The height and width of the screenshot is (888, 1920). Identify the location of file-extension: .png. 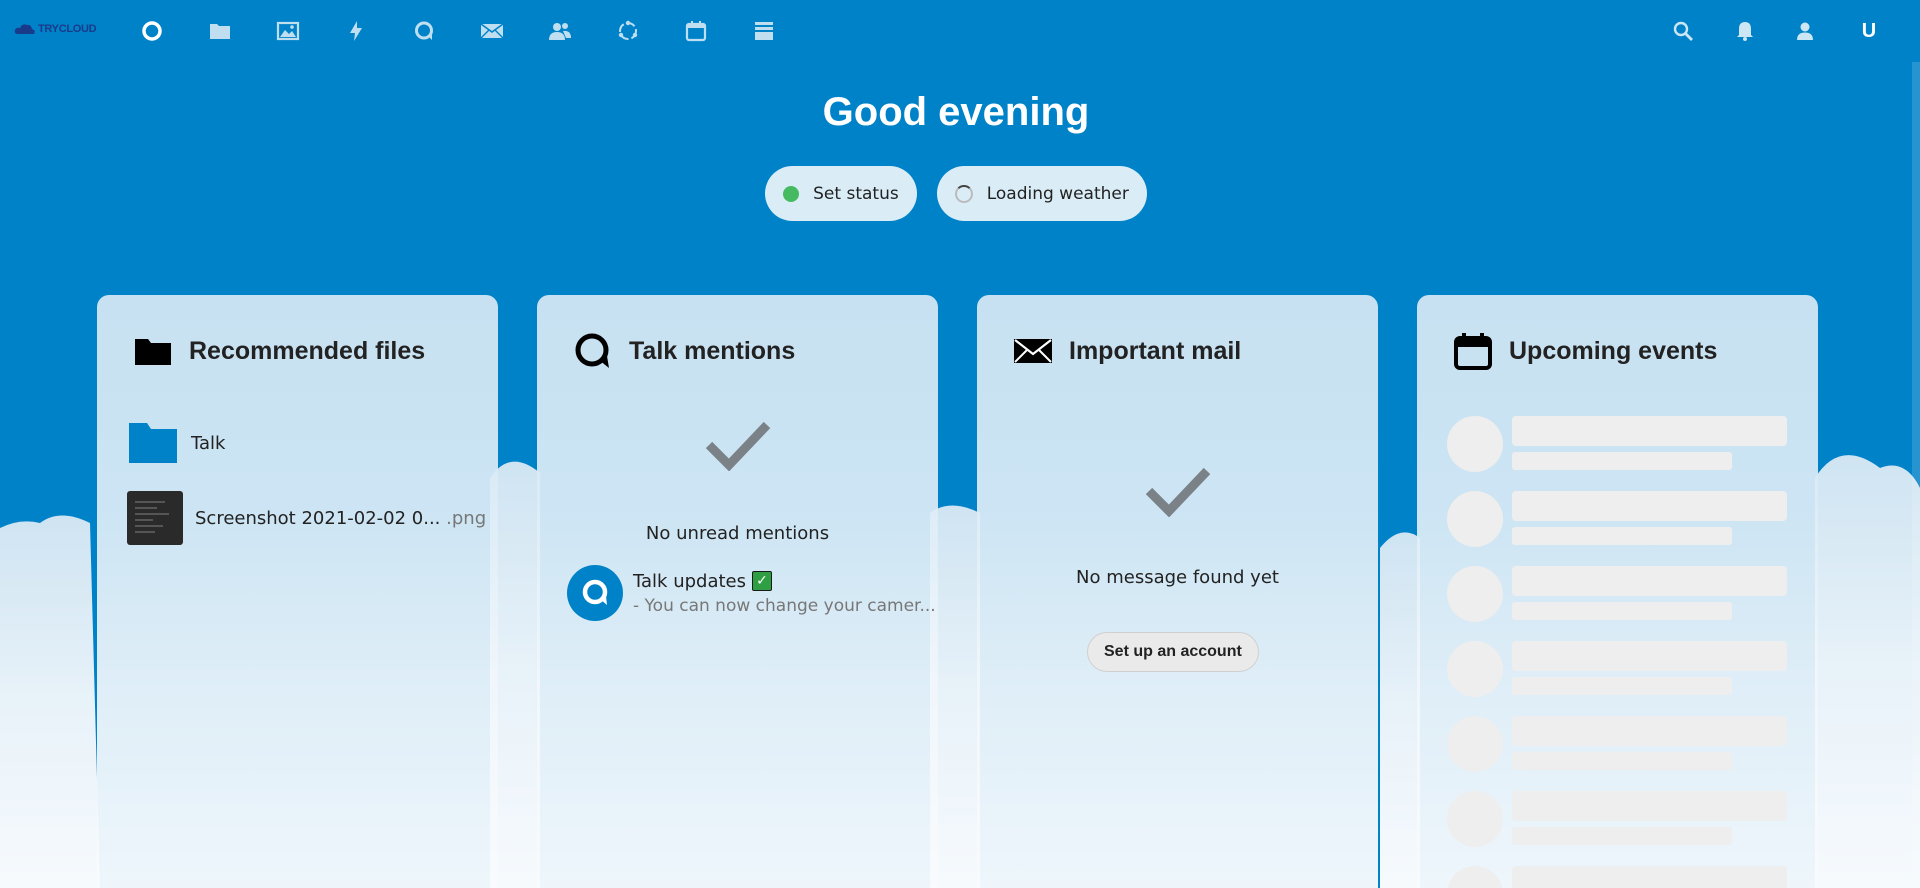
(463, 518).